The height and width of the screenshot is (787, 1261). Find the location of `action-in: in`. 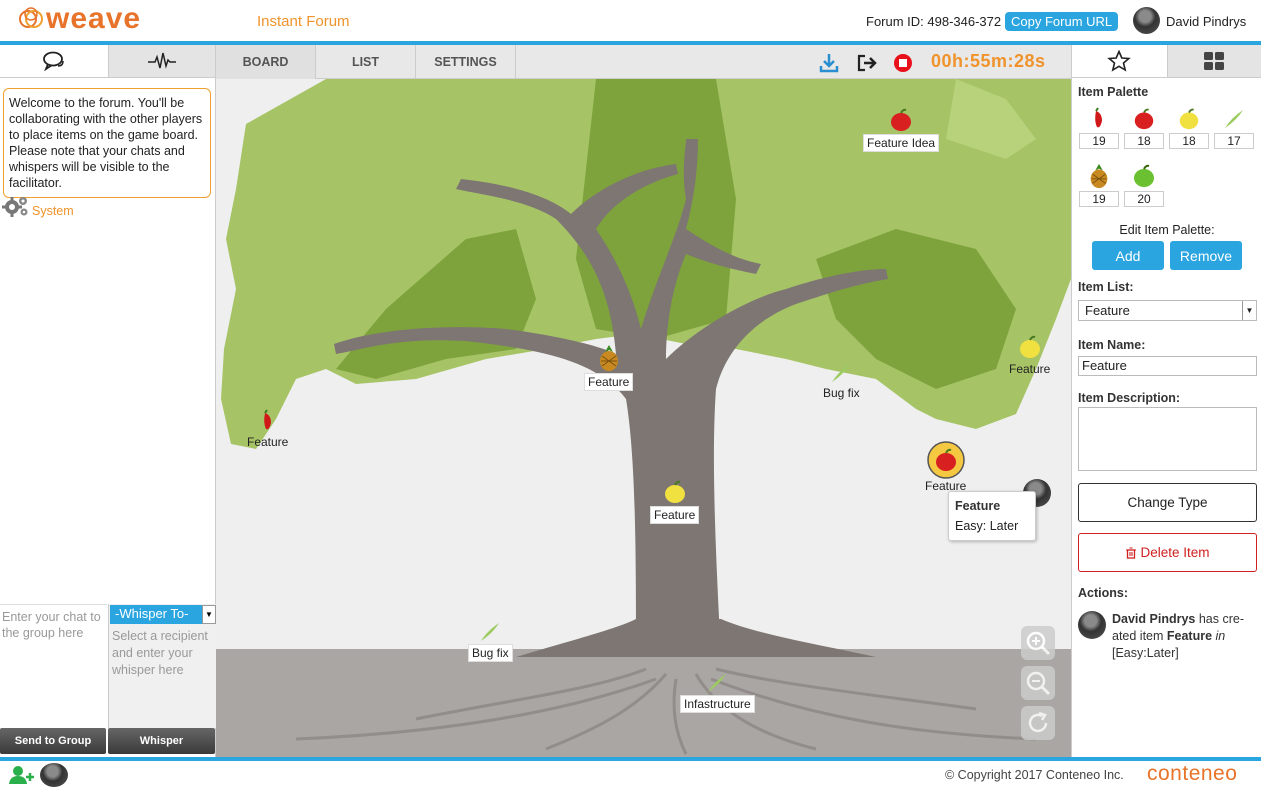

action-in: in is located at coordinates (1219, 636).